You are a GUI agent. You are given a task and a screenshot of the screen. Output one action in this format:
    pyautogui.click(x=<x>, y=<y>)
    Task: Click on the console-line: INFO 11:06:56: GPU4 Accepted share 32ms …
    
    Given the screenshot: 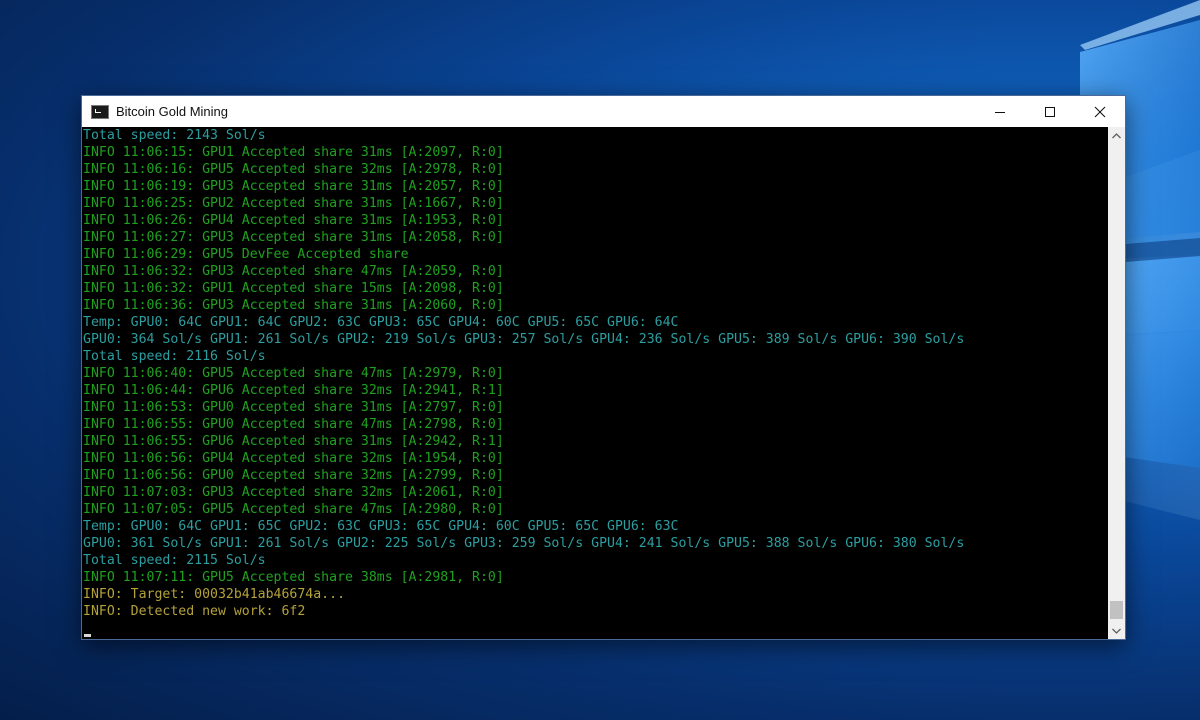 What is the action you would take?
    pyautogui.click(x=293, y=458)
    